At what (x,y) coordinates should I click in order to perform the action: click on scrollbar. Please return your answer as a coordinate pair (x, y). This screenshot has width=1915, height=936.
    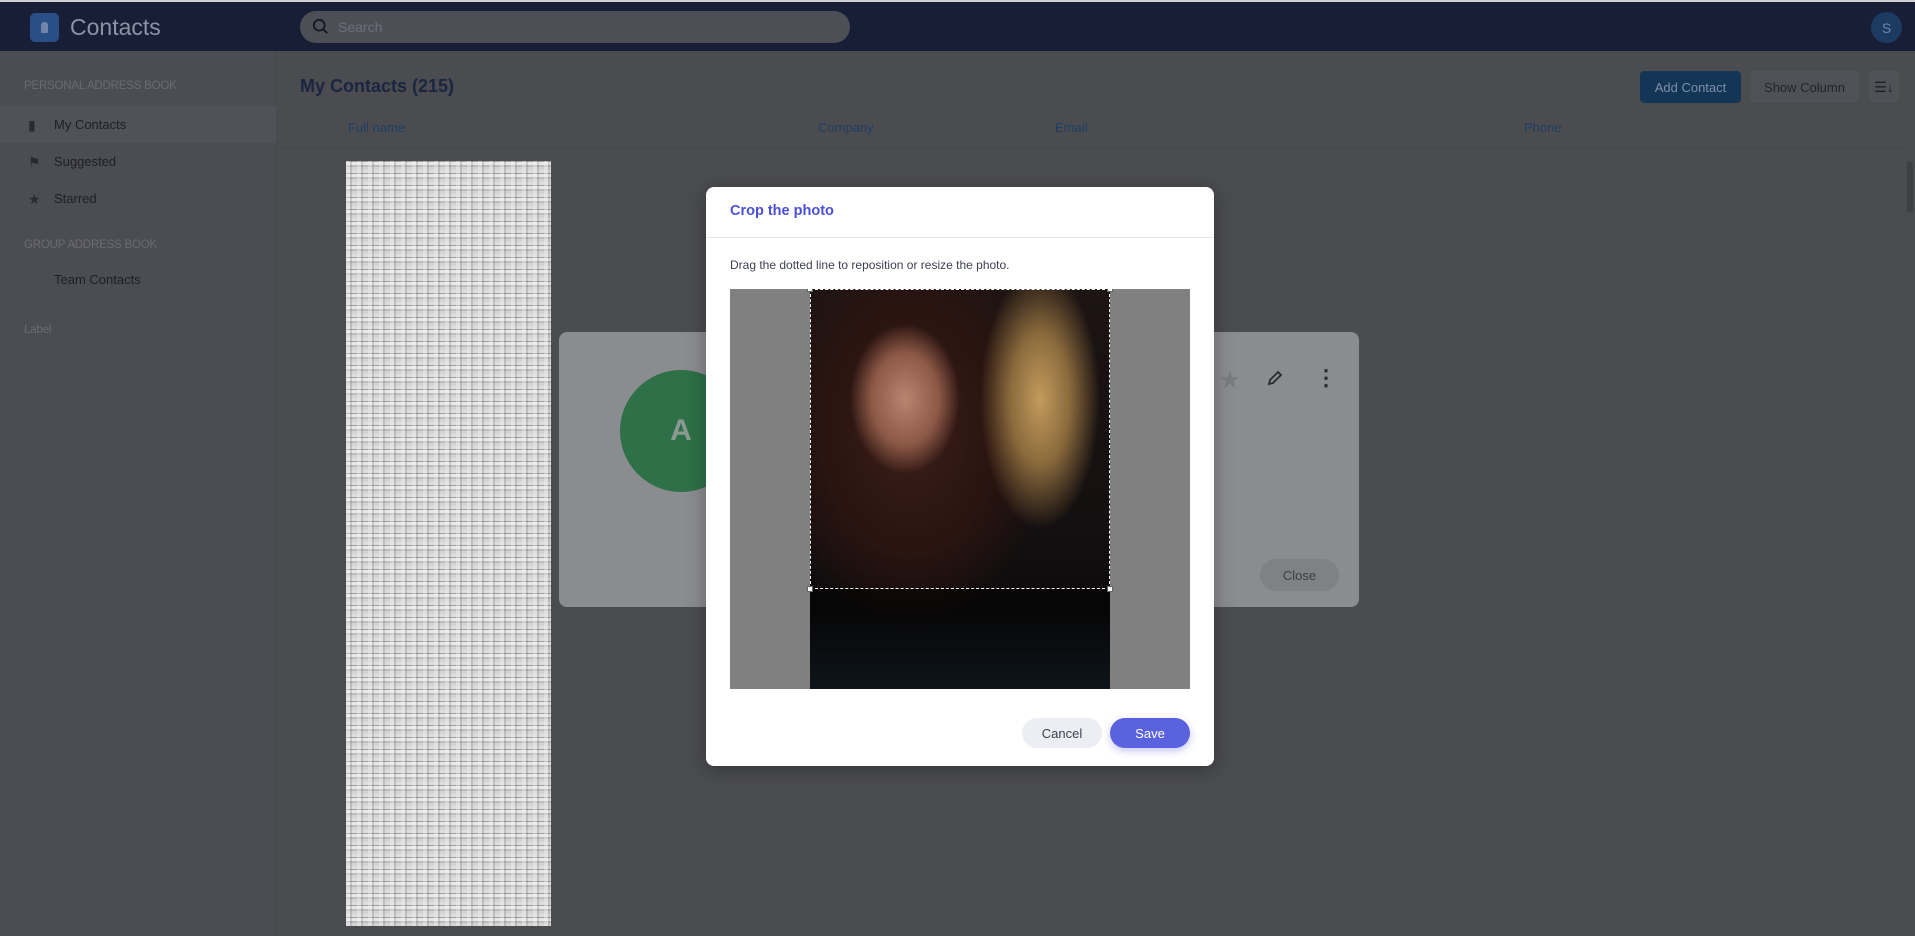
    Looking at the image, I should click on (1910, 543).